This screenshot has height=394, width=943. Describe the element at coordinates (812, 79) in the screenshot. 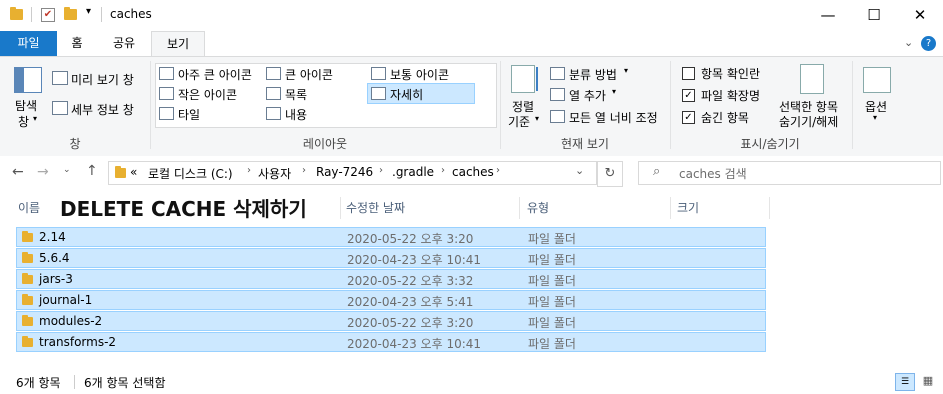

I see `hide-selected-icon` at that location.